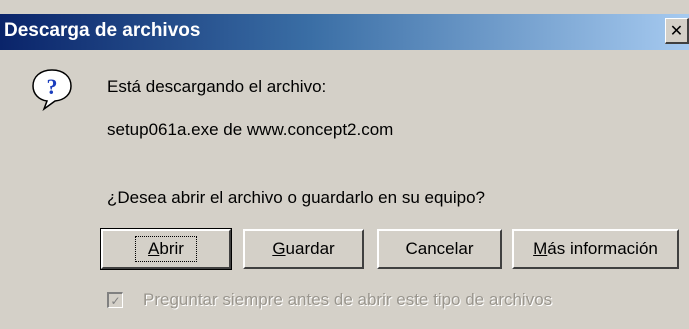  I want to click on cancel-button: Cancelar, so click(439, 249).